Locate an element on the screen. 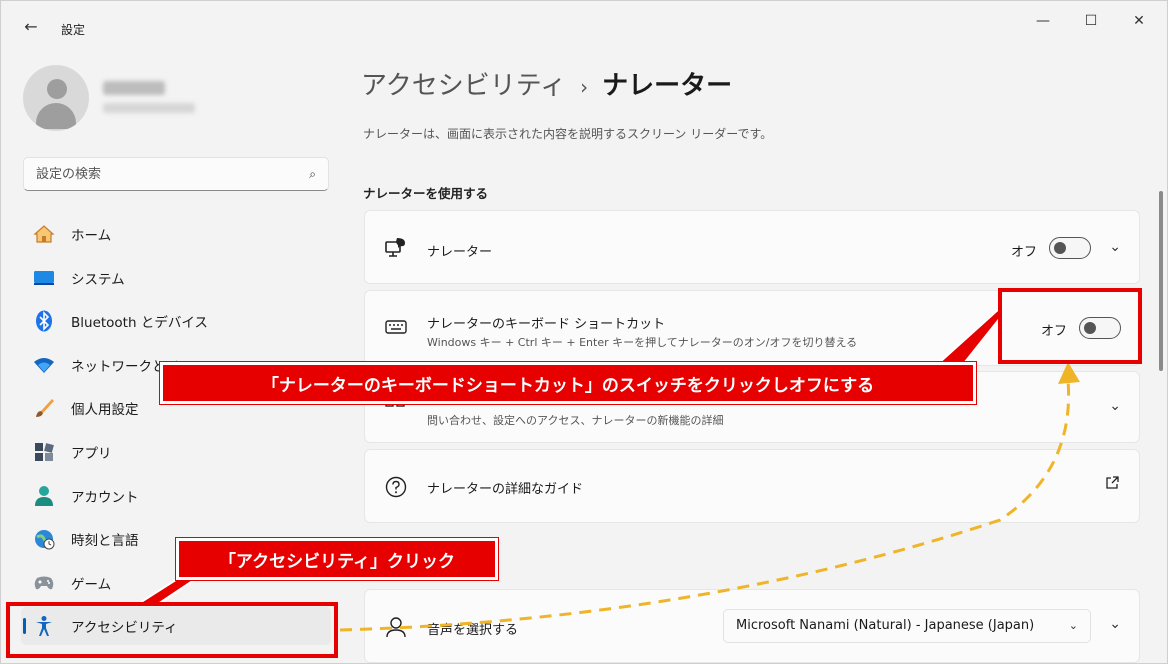  callout-accessibility: 「アクセシビリティ」クリック is located at coordinates (337, 559).